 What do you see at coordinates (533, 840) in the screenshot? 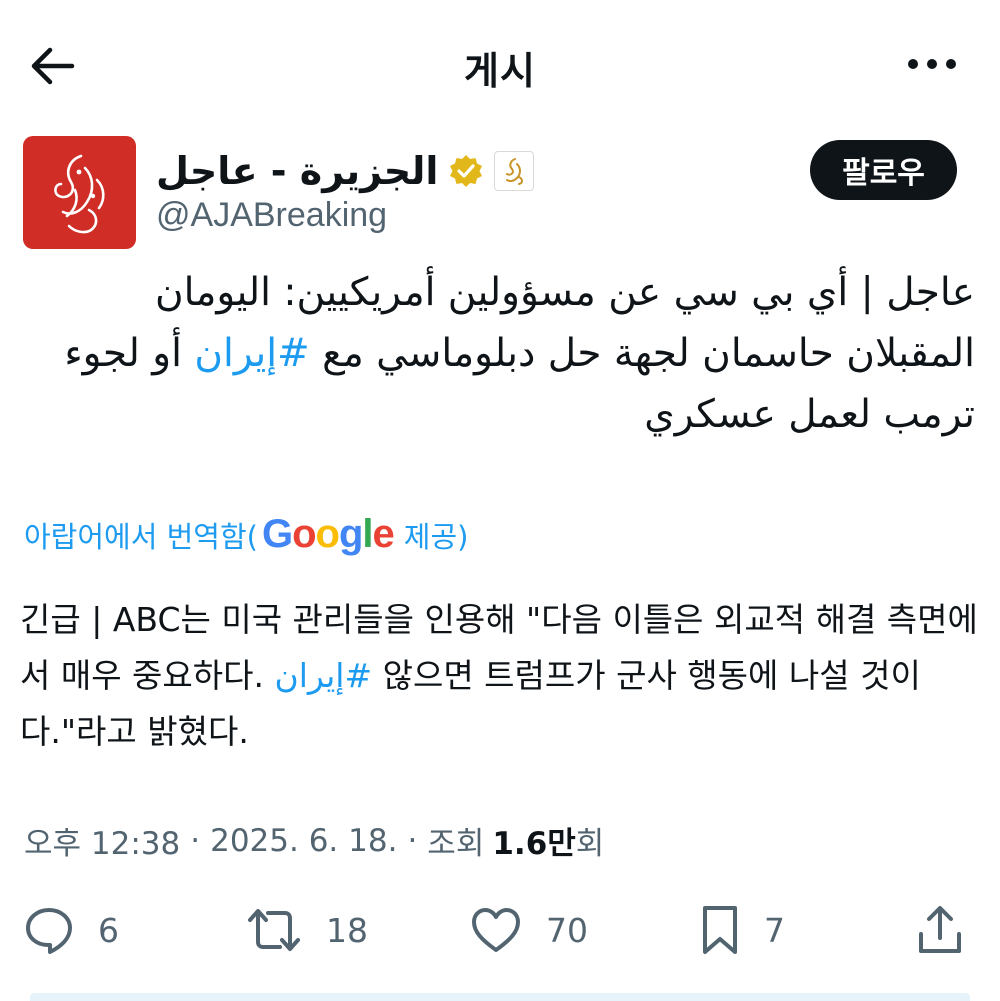
I see `views-count: 1.6만` at bounding box center [533, 840].